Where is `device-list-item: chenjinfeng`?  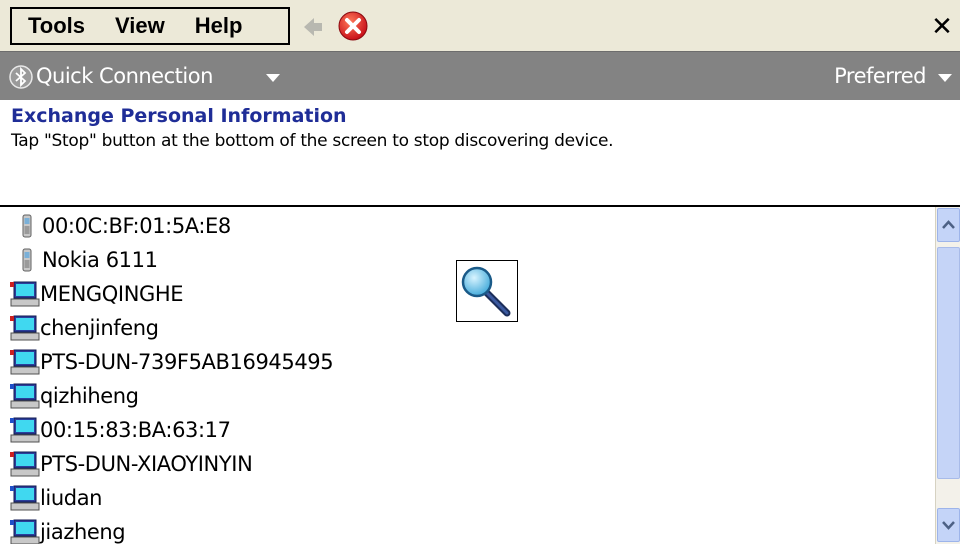
device-list-item: chenjinfeng is located at coordinates (79, 328).